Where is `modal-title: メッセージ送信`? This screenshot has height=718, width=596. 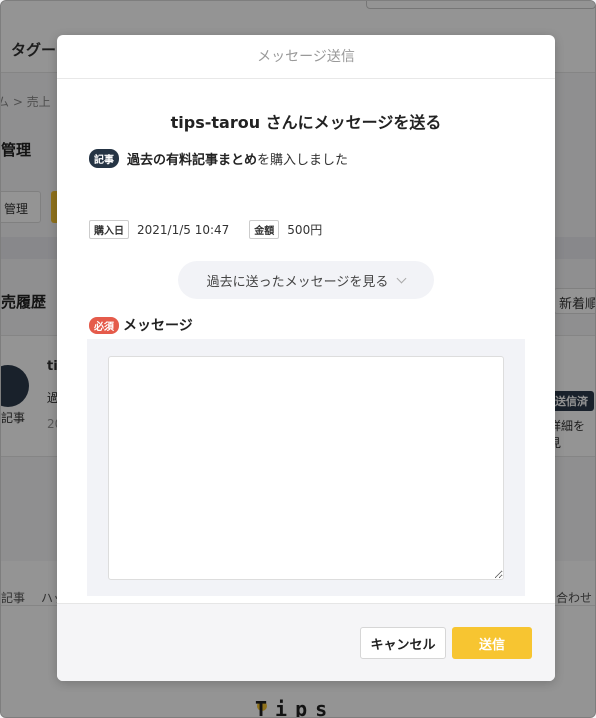
modal-title: メッセージ送信 is located at coordinates (306, 57).